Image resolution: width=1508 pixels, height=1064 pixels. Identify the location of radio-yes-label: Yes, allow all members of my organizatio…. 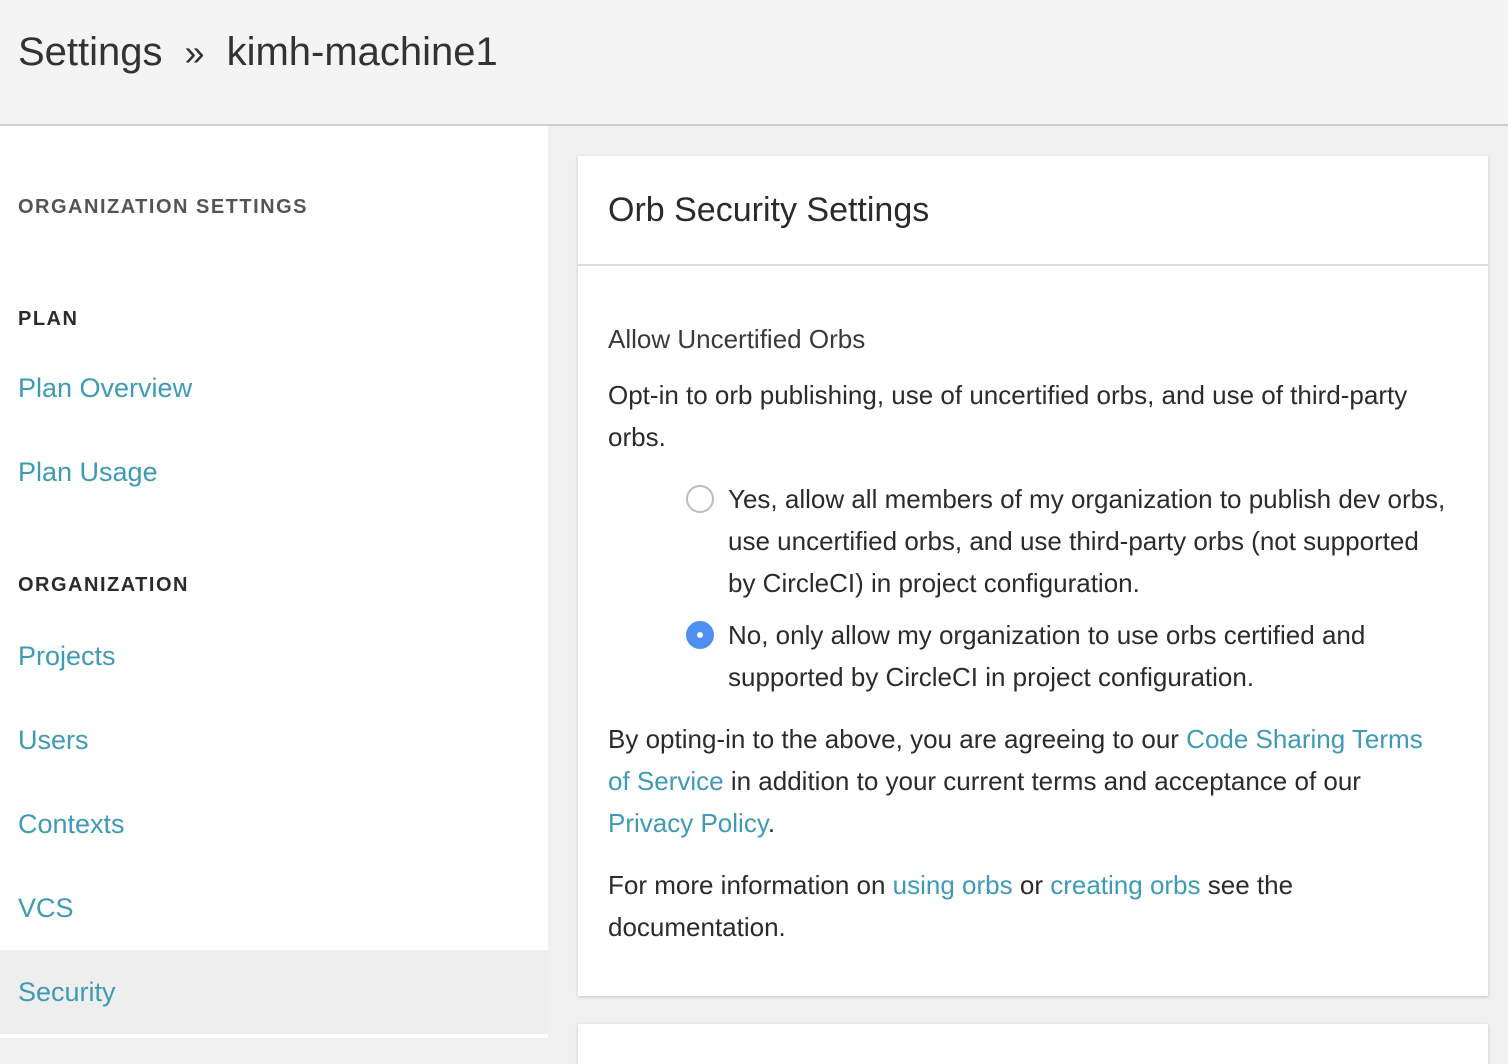
(1087, 541).